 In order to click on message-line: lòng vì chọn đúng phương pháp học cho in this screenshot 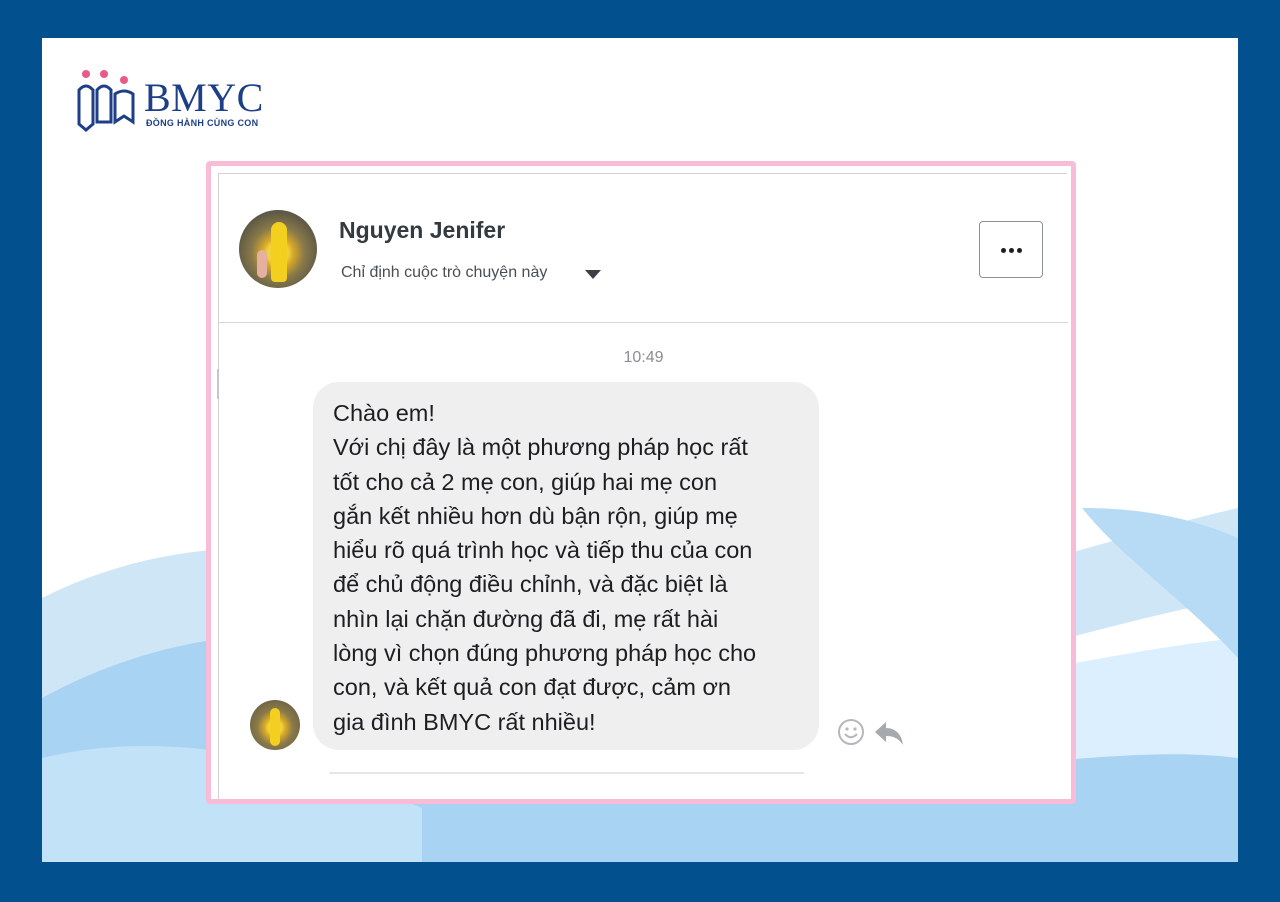, I will do `click(545, 653)`.